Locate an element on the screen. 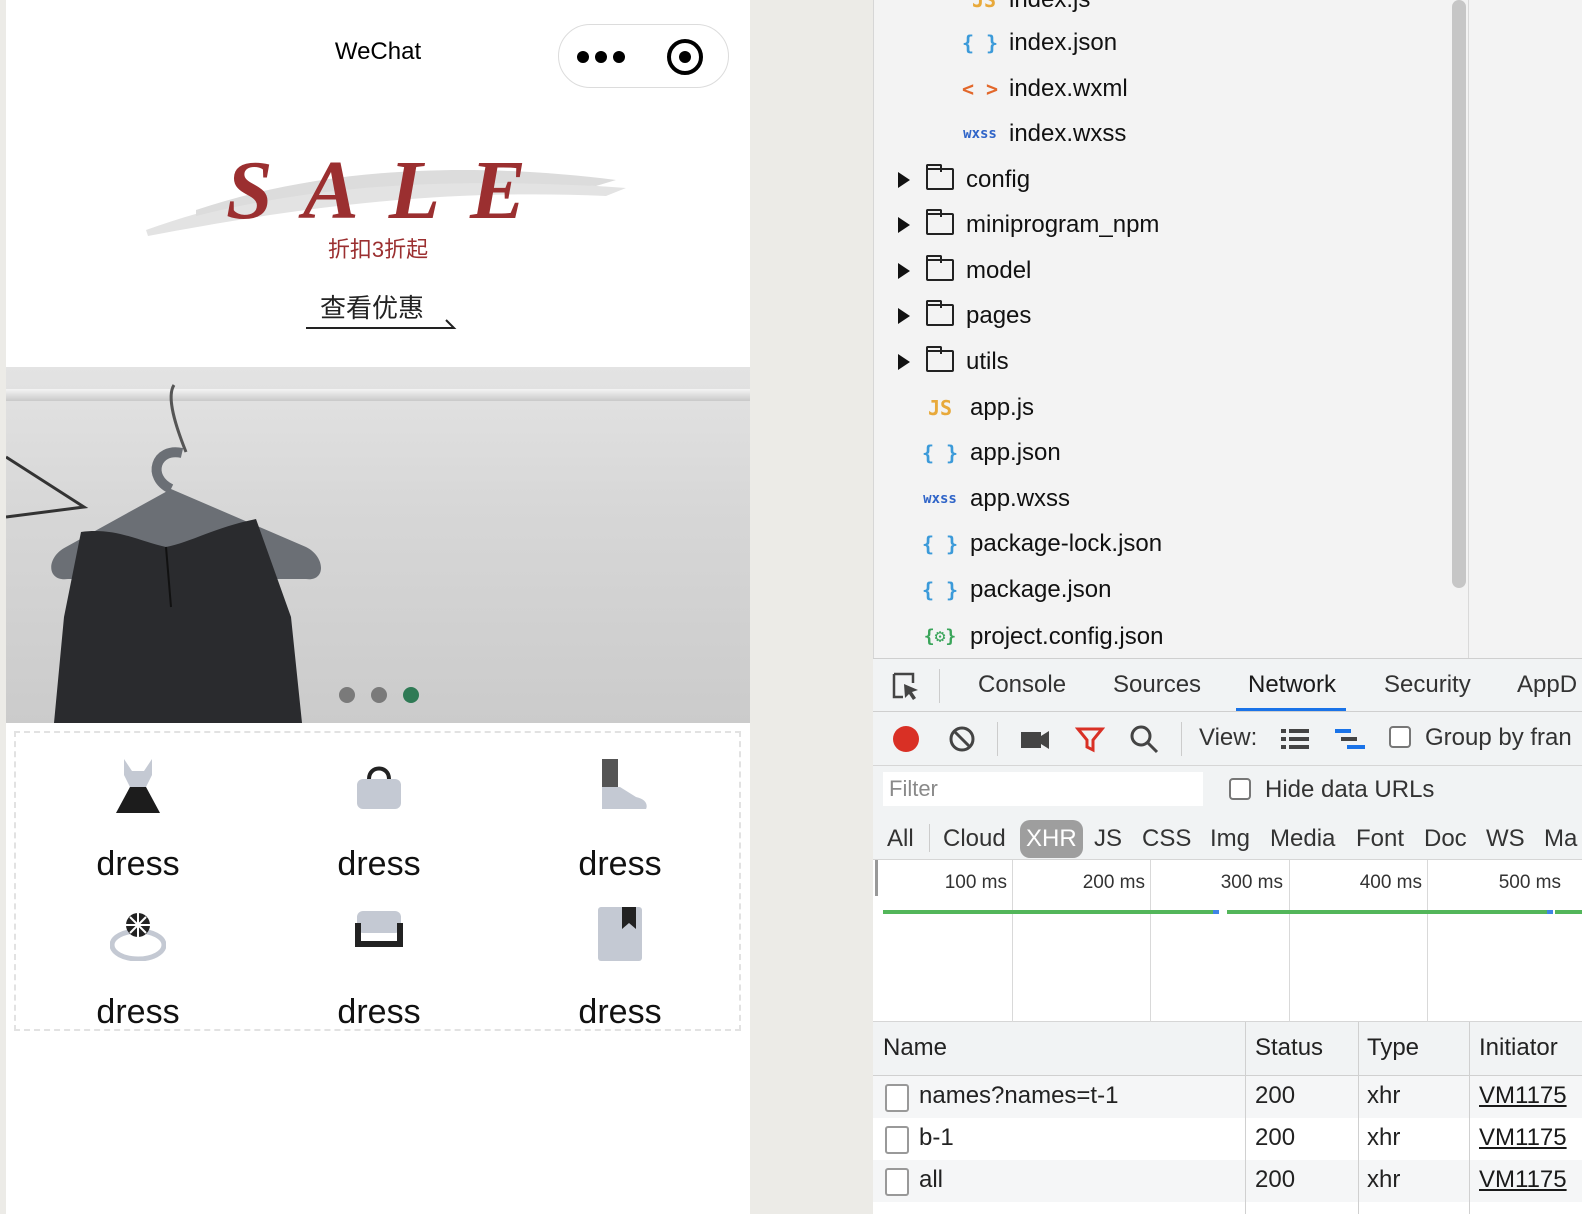 This screenshot has width=1582, height=1214. file-item: wxss app.wxss is located at coordinates (1159, 499).